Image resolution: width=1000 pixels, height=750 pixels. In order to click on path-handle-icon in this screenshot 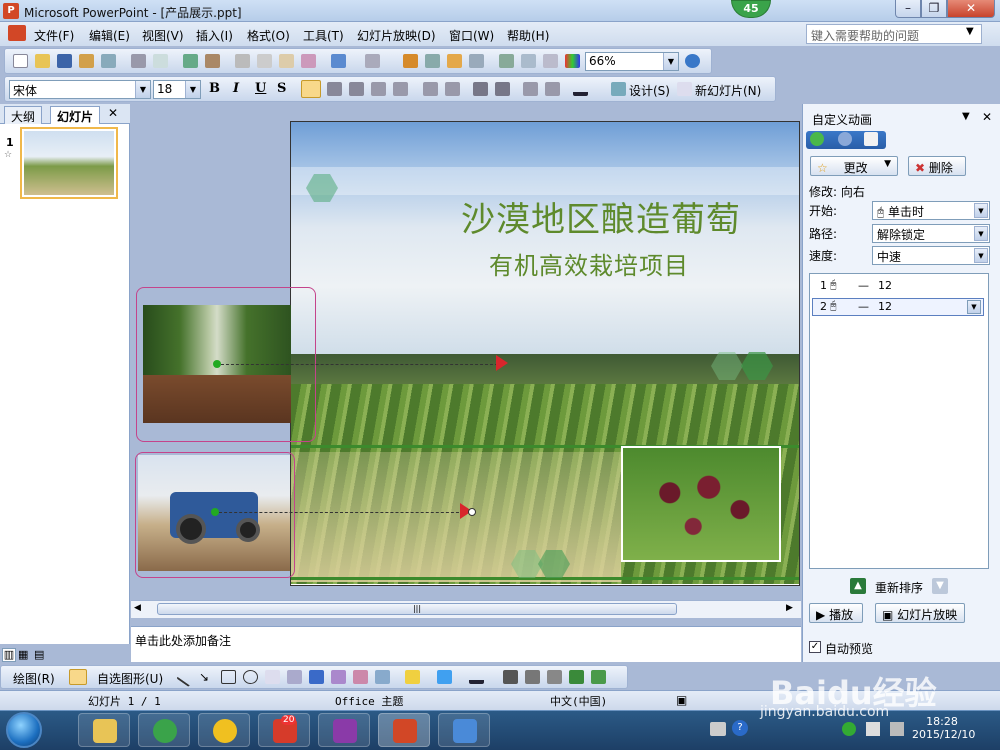, I will do `click(472, 512)`.